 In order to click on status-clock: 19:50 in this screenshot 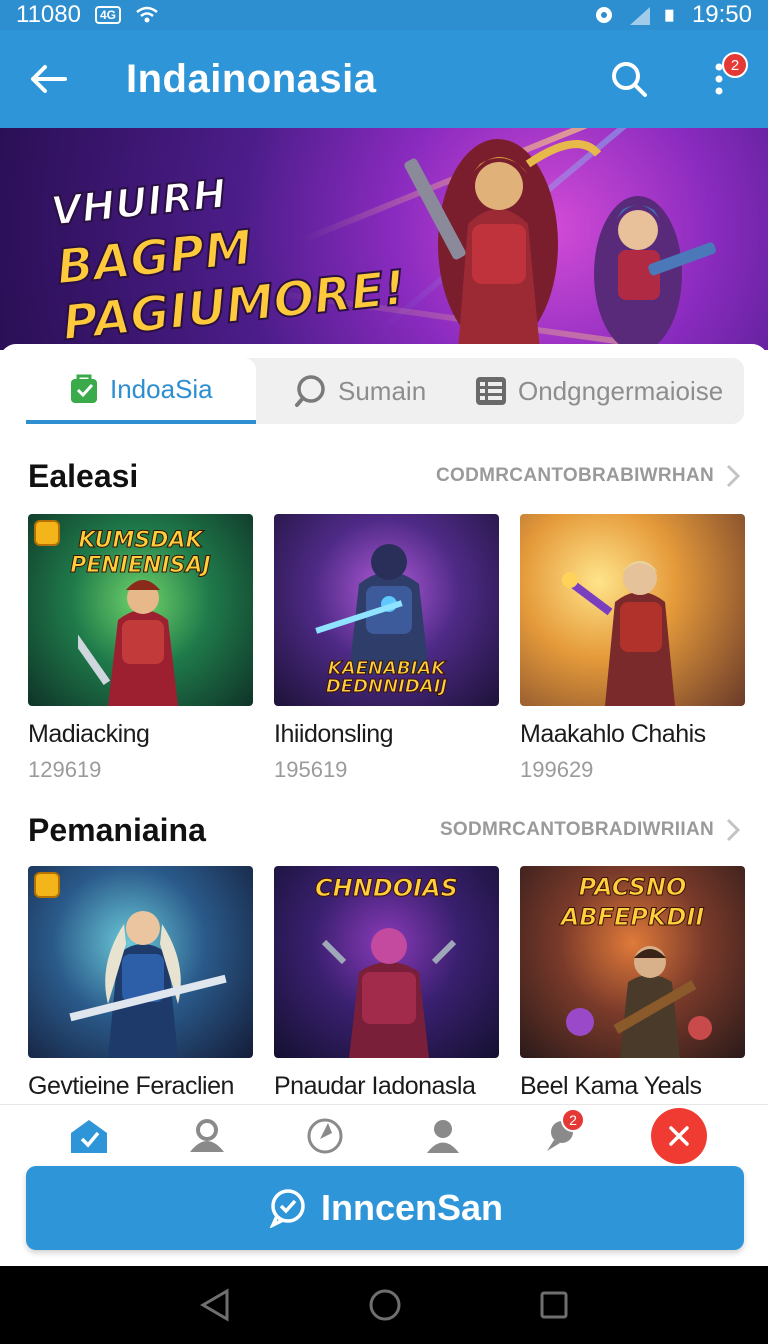, I will do `click(721, 14)`.